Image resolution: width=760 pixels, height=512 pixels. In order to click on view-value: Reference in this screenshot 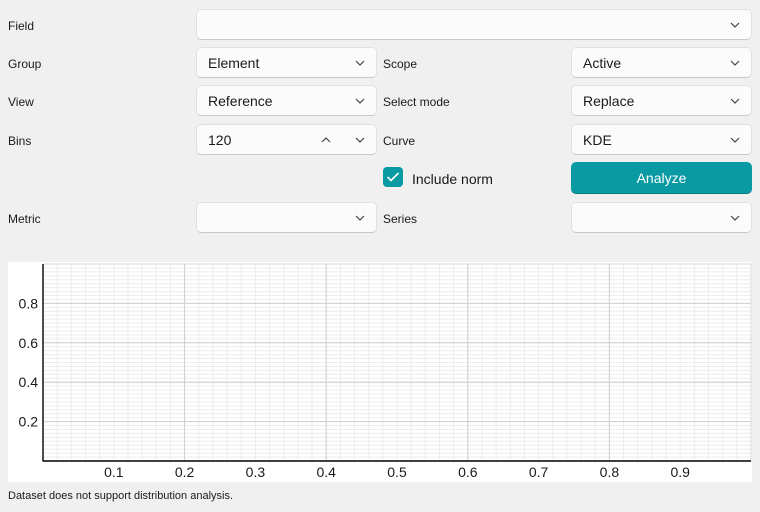, I will do `click(240, 100)`.